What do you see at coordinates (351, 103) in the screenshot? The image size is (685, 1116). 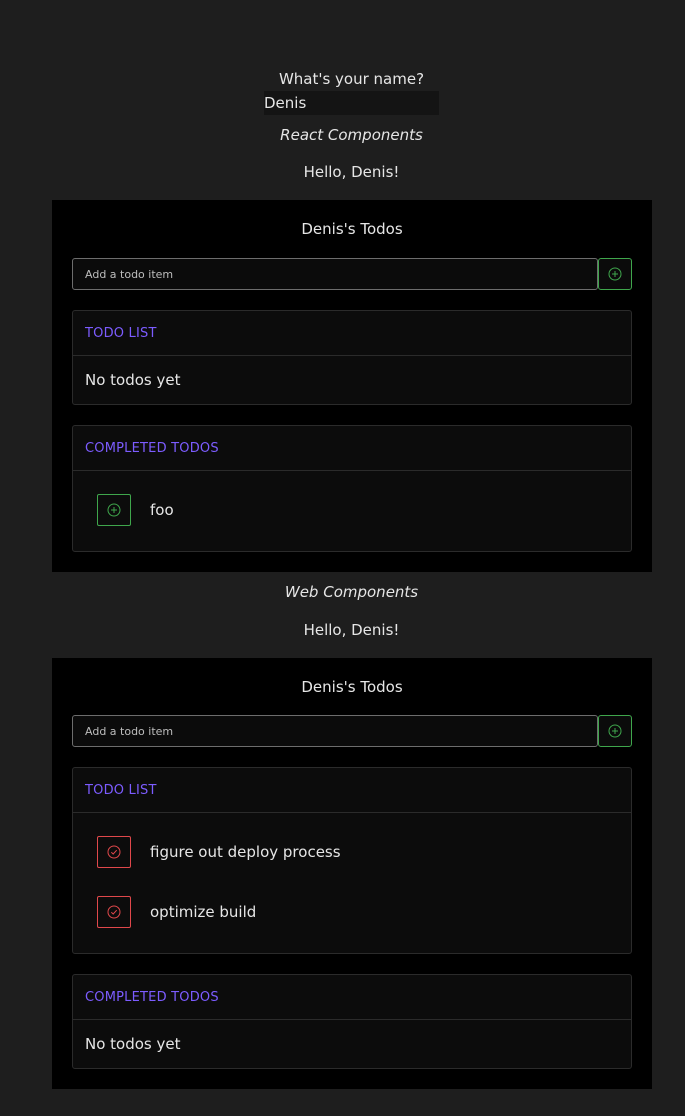 I see `name-input` at bounding box center [351, 103].